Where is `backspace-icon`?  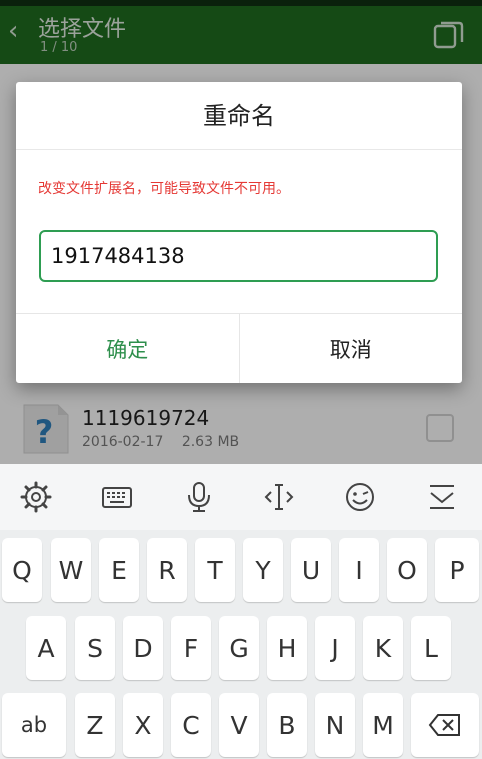
backspace-icon is located at coordinates (444, 725).